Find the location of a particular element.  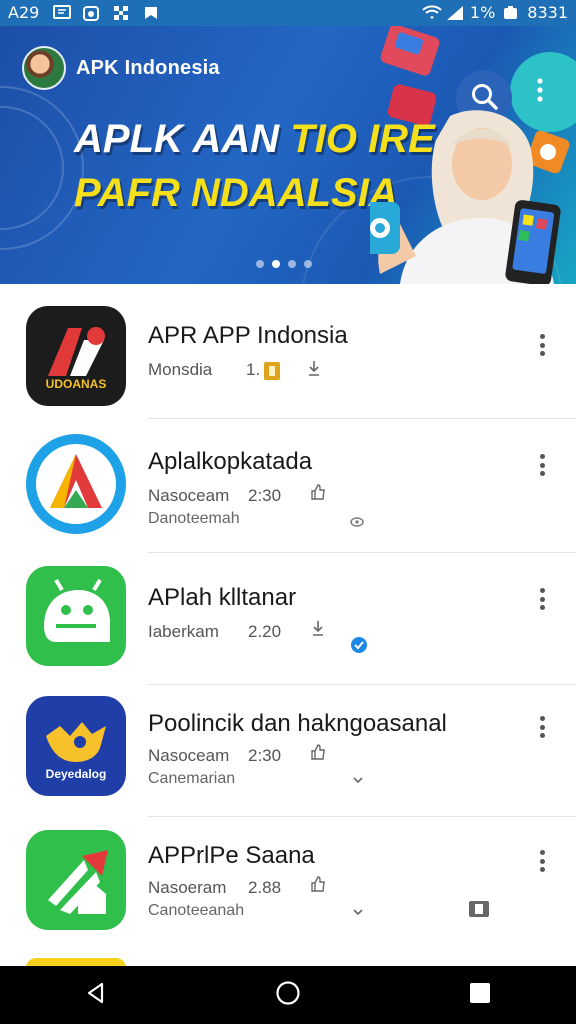

camera-icon is located at coordinates (91, 13).